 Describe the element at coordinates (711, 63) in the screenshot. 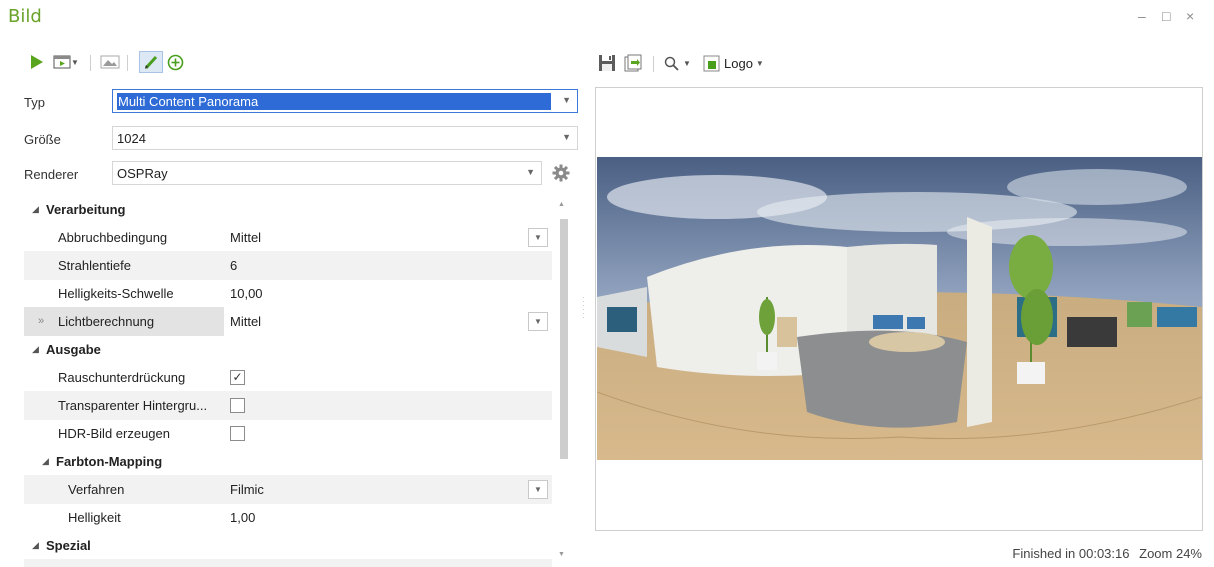

I see `logo-icon` at that location.